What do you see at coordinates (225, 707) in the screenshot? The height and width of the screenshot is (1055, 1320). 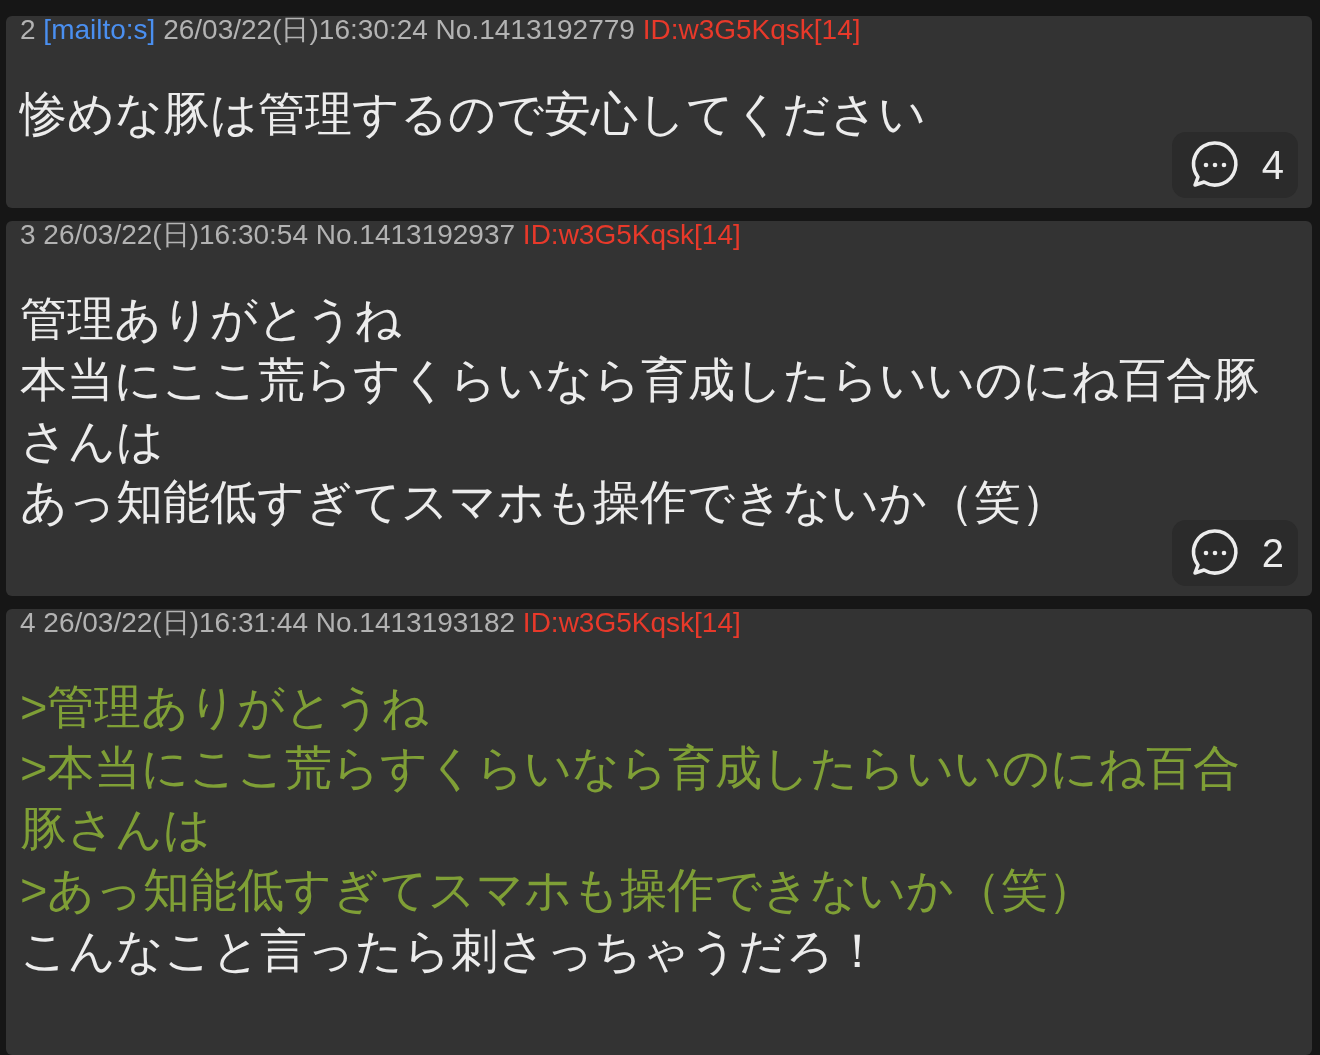 I see `quote-line: >管理ありがとうね` at bounding box center [225, 707].